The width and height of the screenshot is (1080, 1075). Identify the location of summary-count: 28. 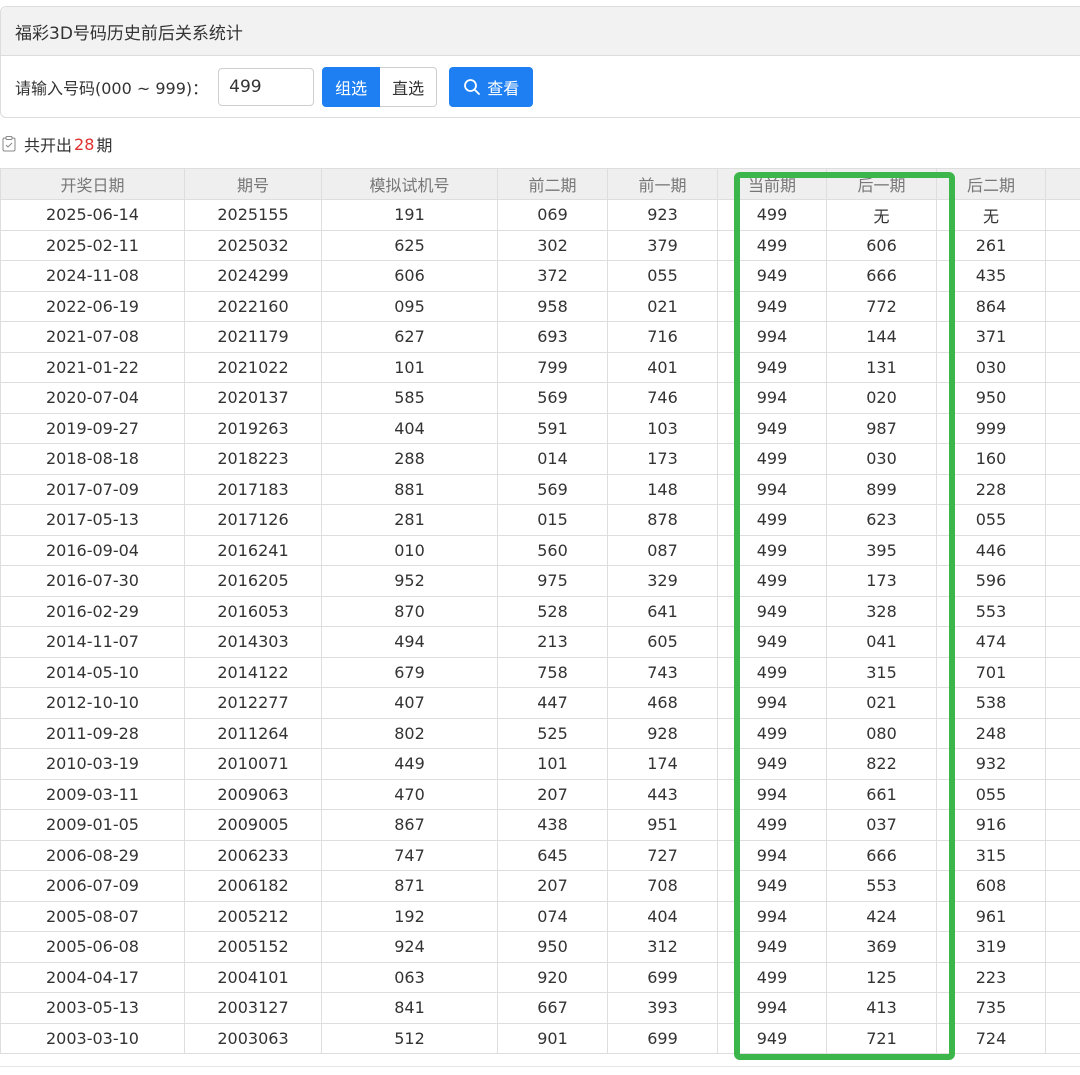
(84, 144).